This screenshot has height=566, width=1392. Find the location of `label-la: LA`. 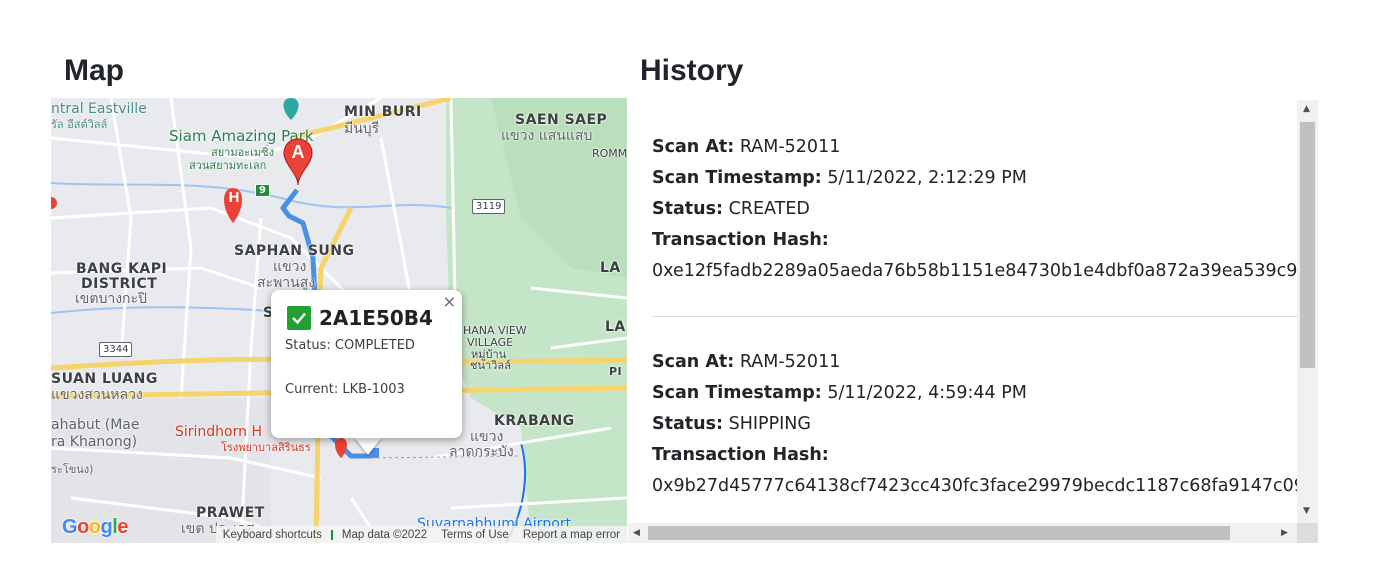

label-la: LA is located at coordinates (610, 268).